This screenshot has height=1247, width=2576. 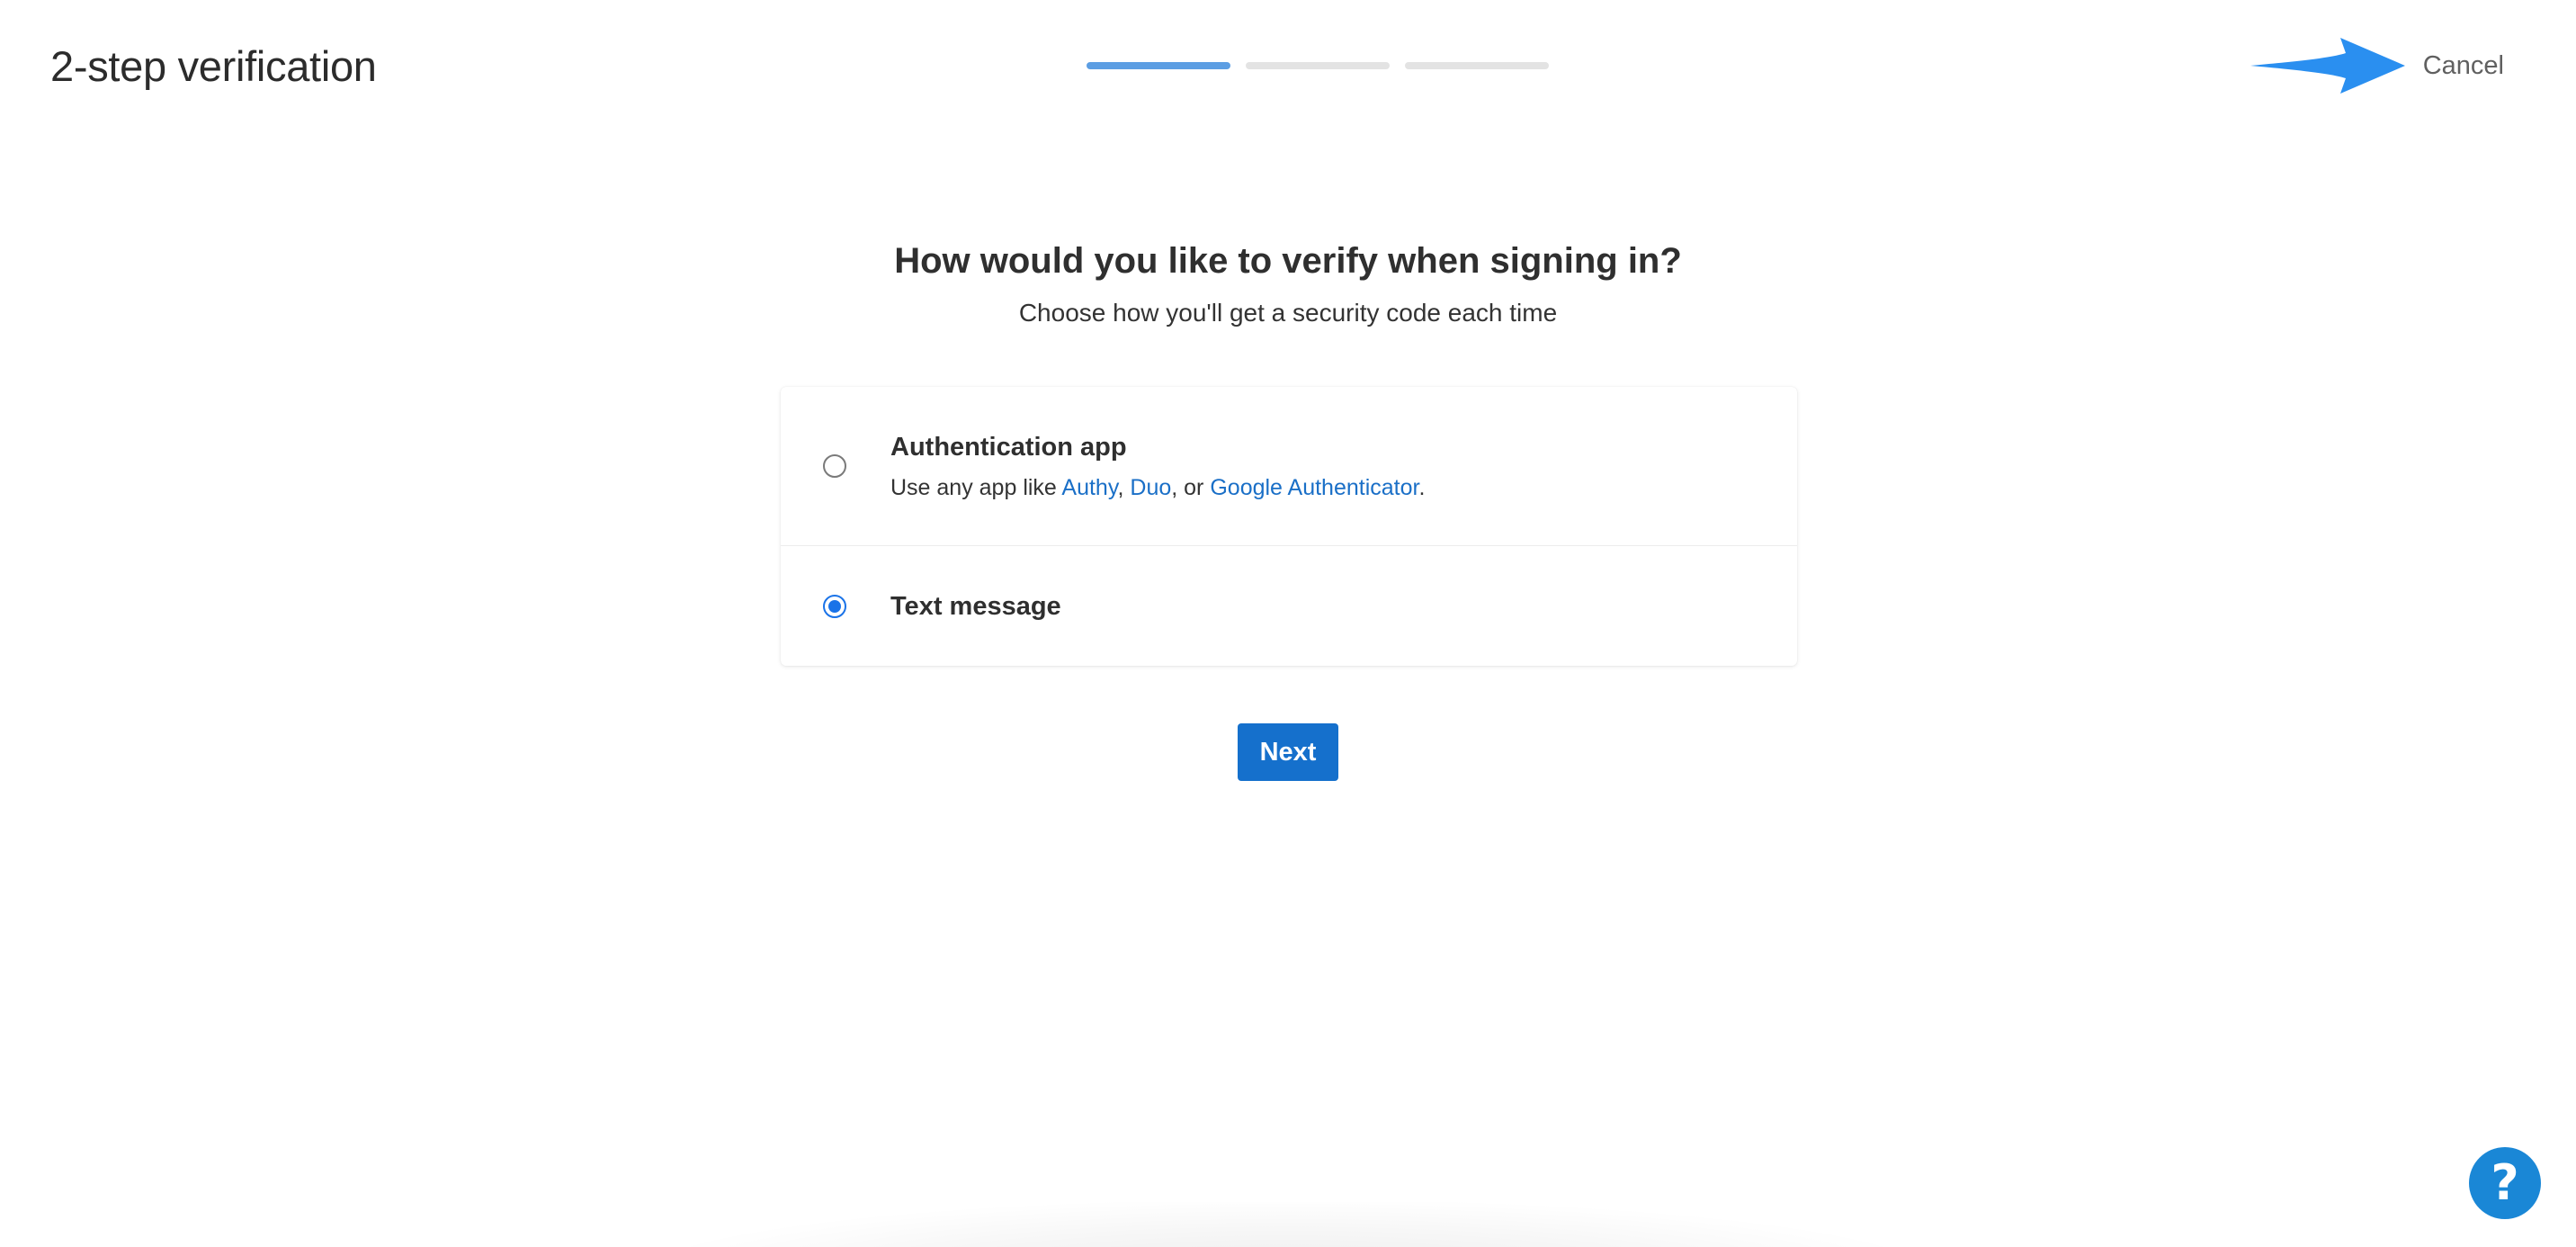 What do you see at coordinates (1422, 487) in the screenshot?
I see `desc-suffix: .` at bounding box center [1422, 487].